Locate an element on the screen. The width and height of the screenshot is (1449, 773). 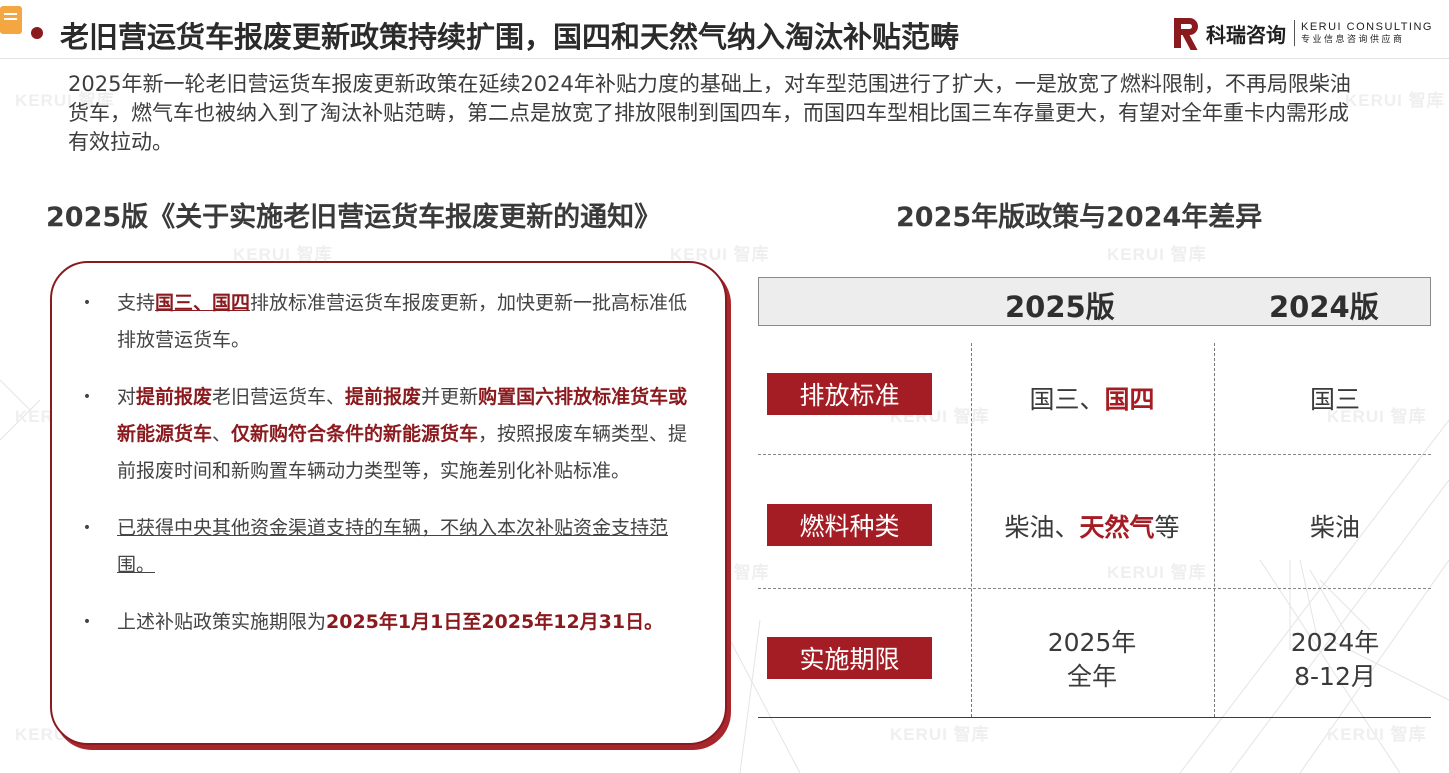
bullet-text: 已获得中央其他资金渠道支持的车辆，不纳入本次补贴资金支持范围。 is located at coordinates (393, 546).